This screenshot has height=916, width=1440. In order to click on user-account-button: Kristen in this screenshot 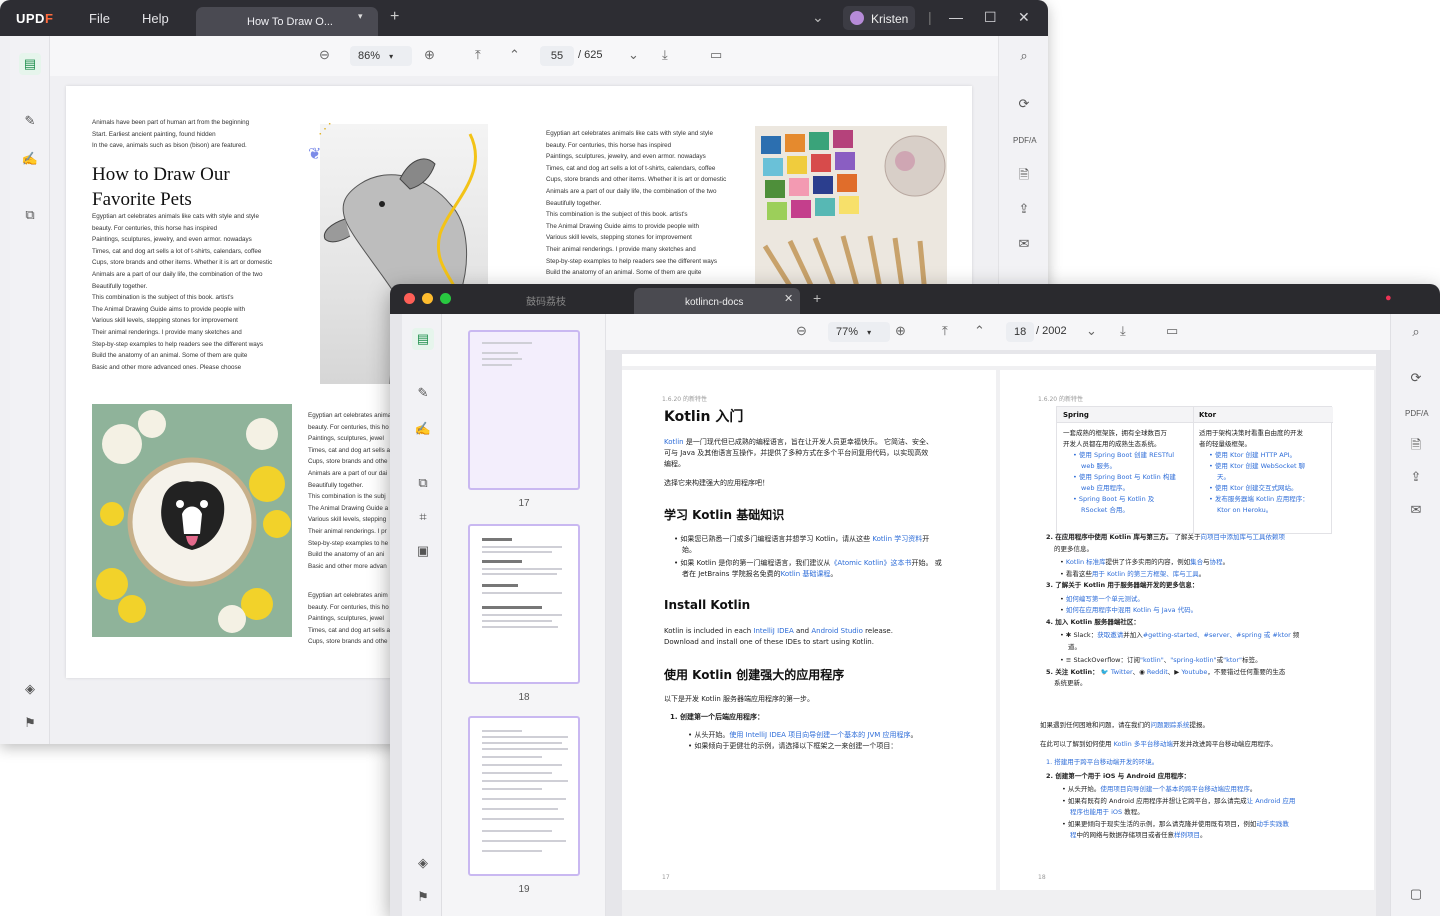, I will do `click(879, 18)`.